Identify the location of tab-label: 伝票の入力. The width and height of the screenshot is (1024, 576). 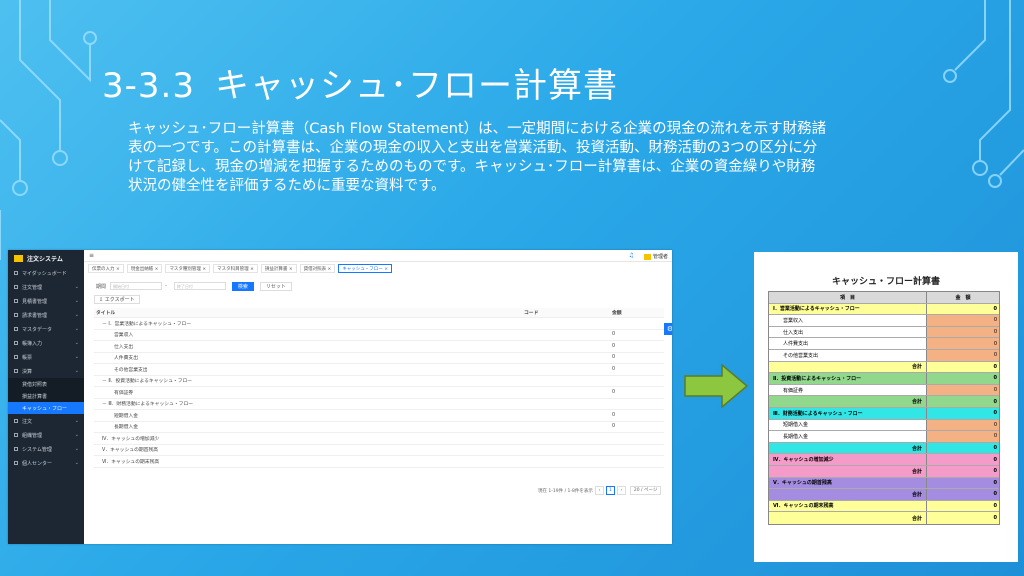
(103, 269).